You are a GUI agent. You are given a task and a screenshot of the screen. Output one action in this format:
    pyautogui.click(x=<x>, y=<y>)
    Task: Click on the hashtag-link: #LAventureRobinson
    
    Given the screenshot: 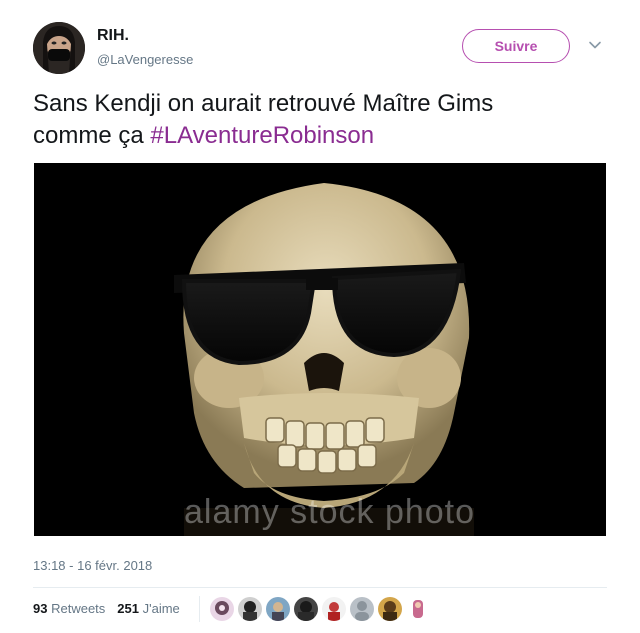 What is the action you would take?
    pyautogui.click(x=262, y=135)
    